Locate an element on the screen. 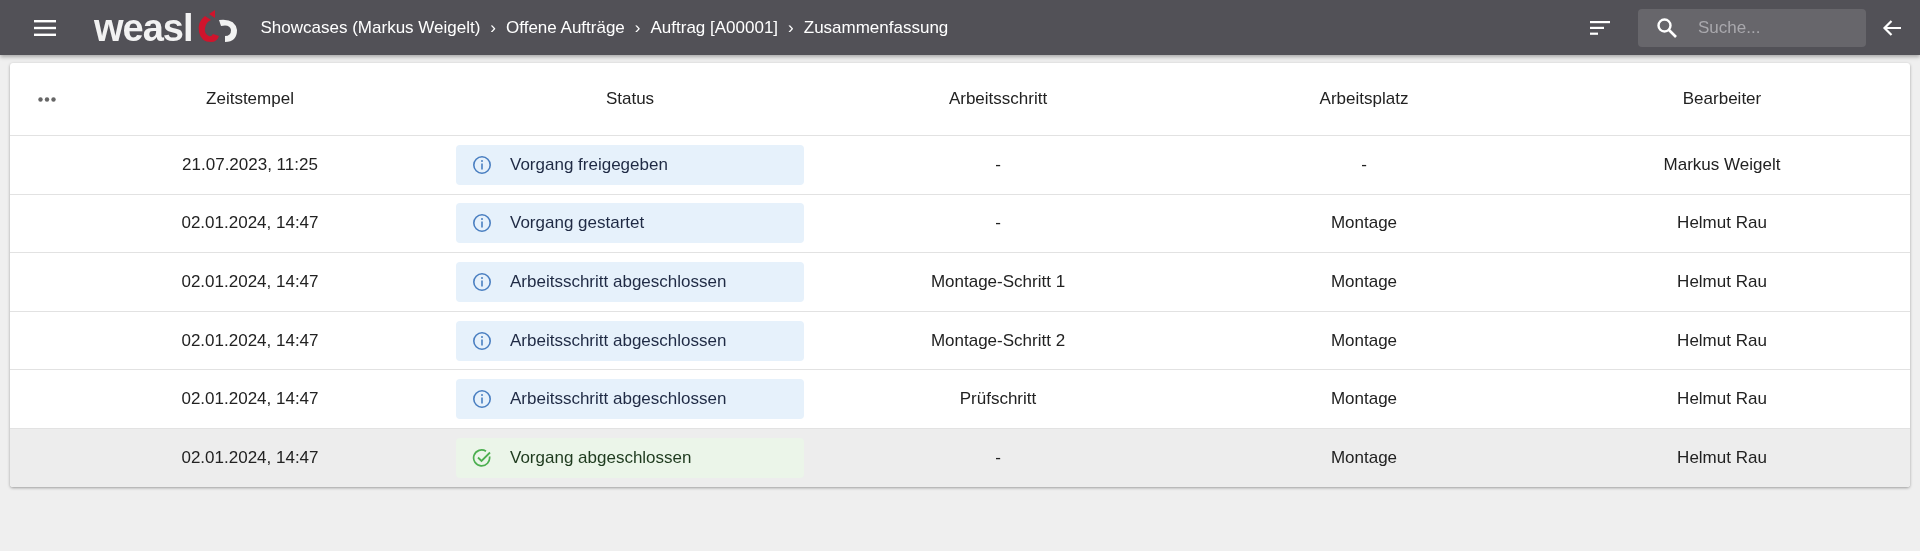  table-cell: Prüfschritt is located at coordinates (998, 399).